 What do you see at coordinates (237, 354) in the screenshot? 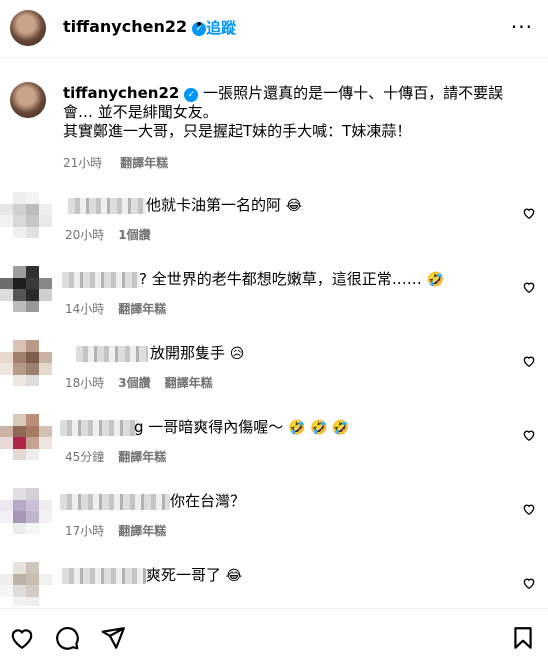
I see `sad-emoji-icon: 😥` at bounding box center [237, 354].